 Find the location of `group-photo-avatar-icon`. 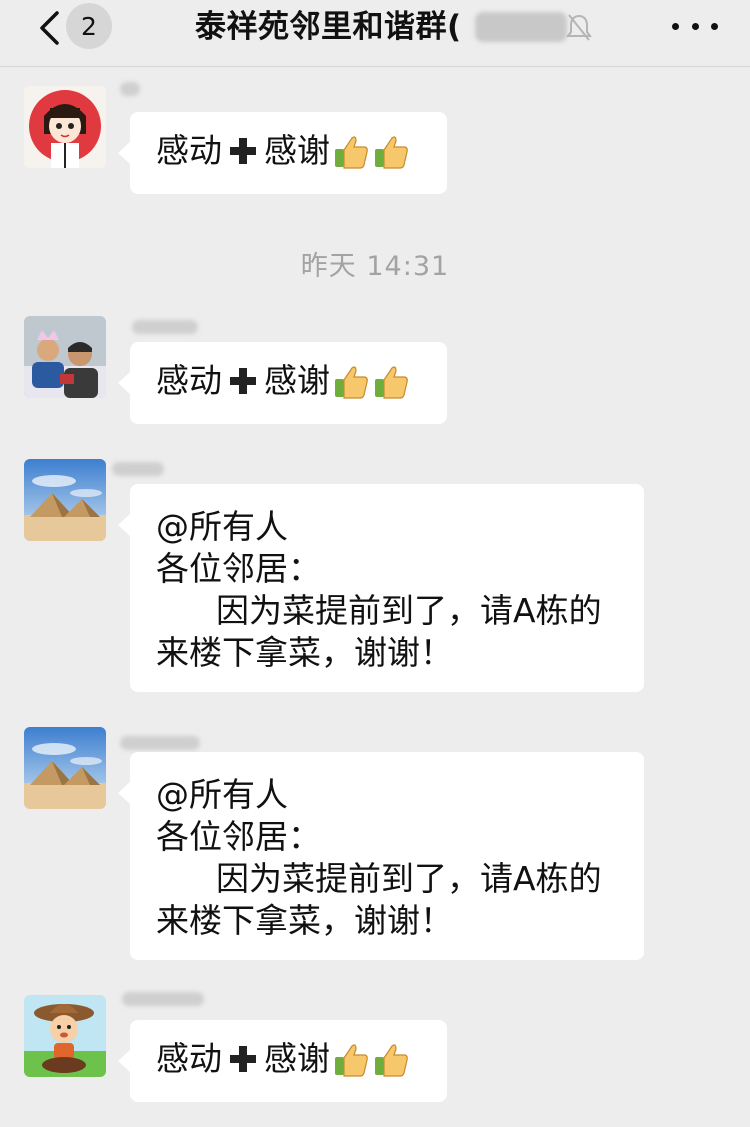

group-photo-avatar-icon is located at coordinates (65, 357).